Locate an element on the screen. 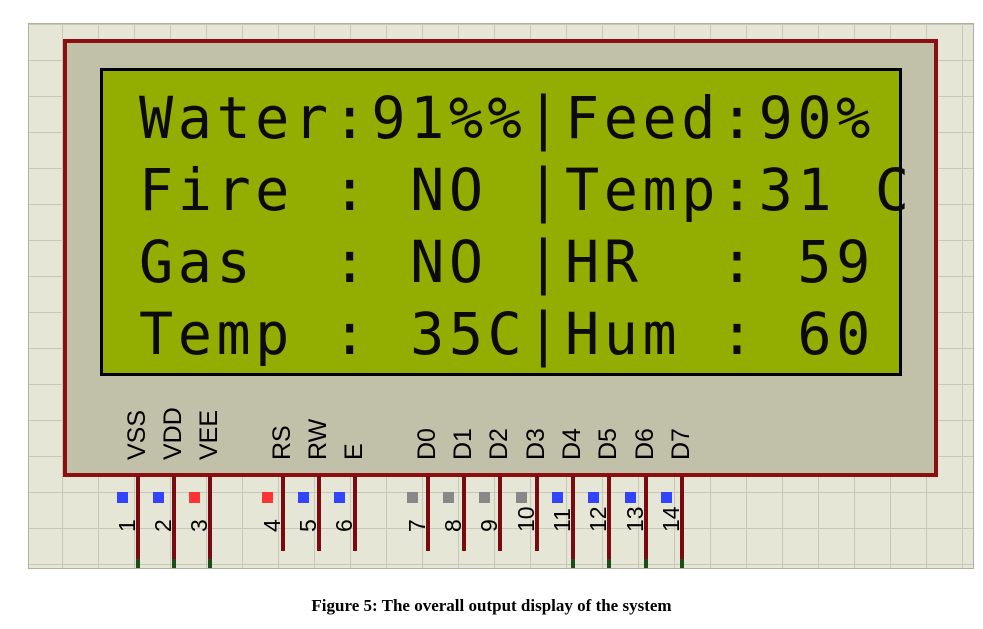 The image size is (983, 629). pin-label-d3: D3 is located at coordinates (536, 444).